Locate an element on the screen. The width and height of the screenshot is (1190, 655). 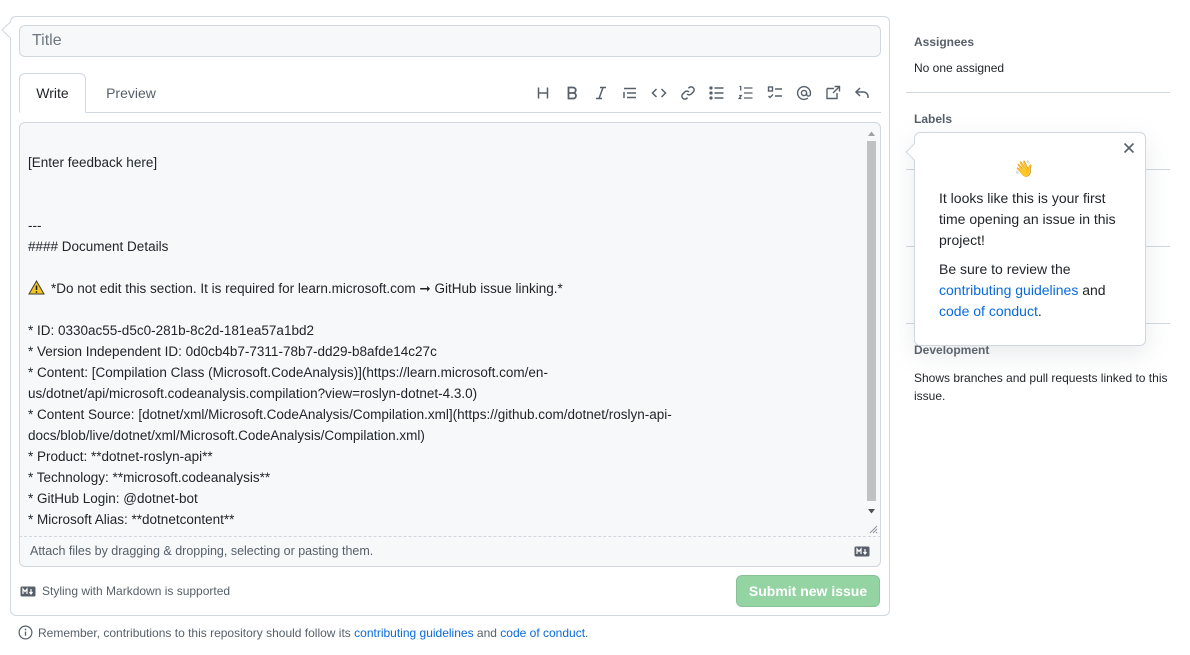
link-icon is located at coordinates (687, 93).